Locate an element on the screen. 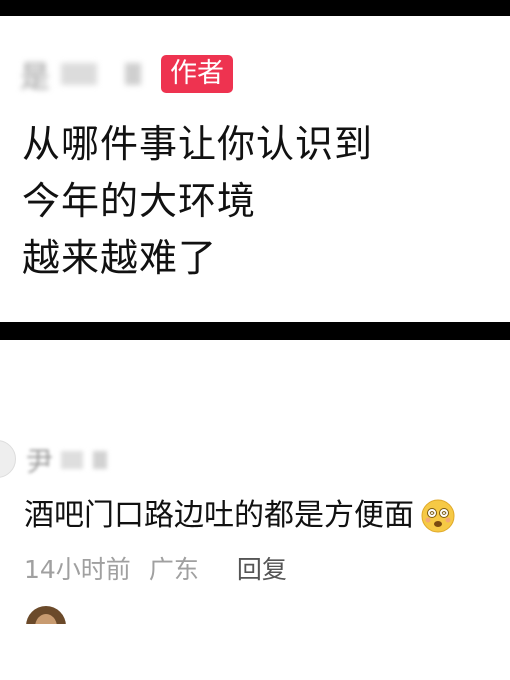 This screenshot has width=510, height=680. reply-button: 回复 is located at coordinates (262, 568).